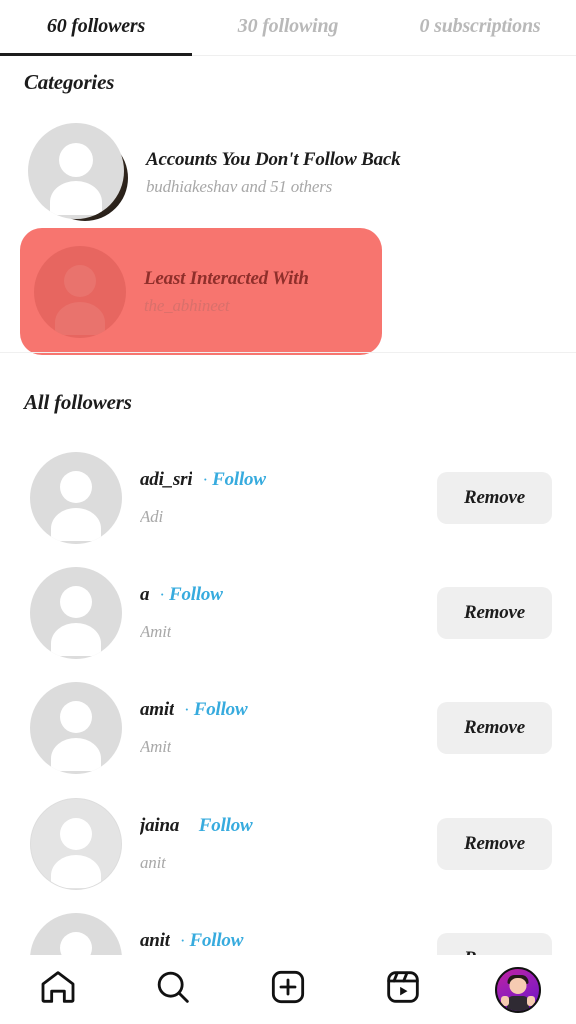 This screenshot has width=576, height=1024. I want to click on follower-row: a · Follow Amit Remove, so click(288, 612).